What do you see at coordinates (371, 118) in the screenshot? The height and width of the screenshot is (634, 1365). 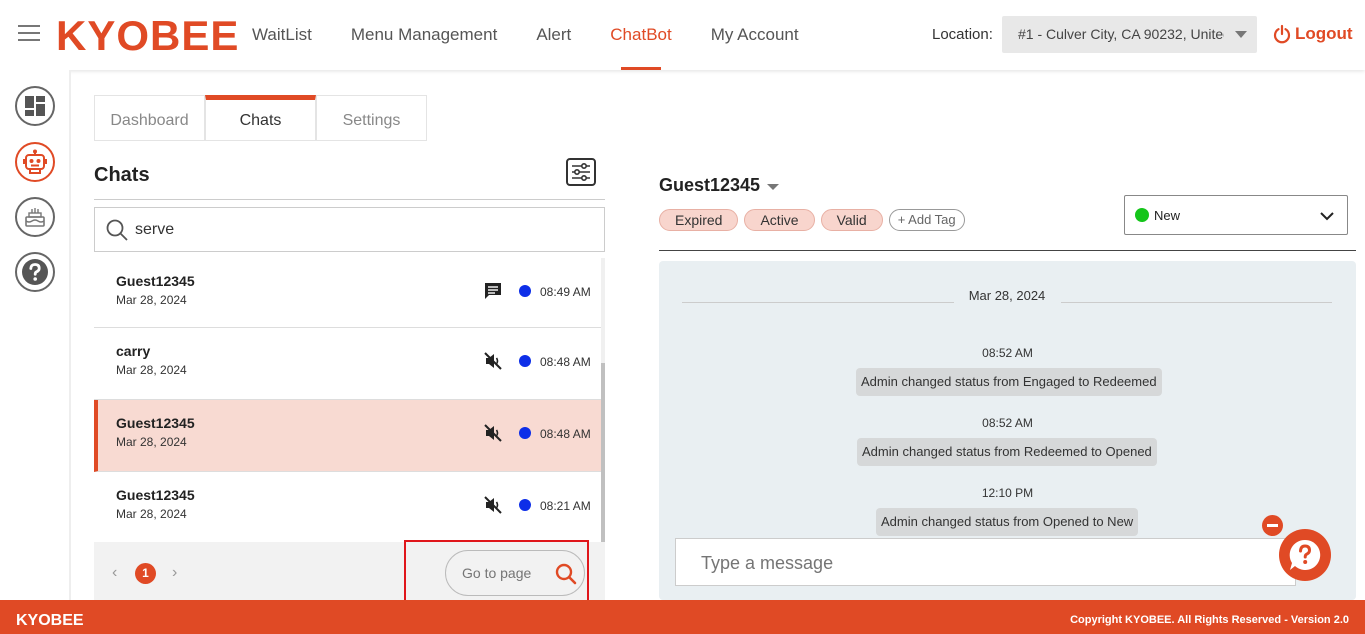 I see `tab-settings: Settings` at bounding box center [371, 118].